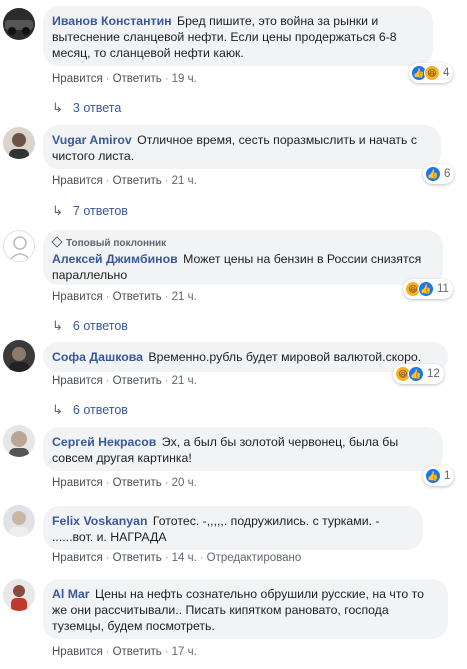 Image resolution: width=467 pixels, height=669 pixels. I want to click on top-fan-badge: Топовый поклонник, so click(242, 243).